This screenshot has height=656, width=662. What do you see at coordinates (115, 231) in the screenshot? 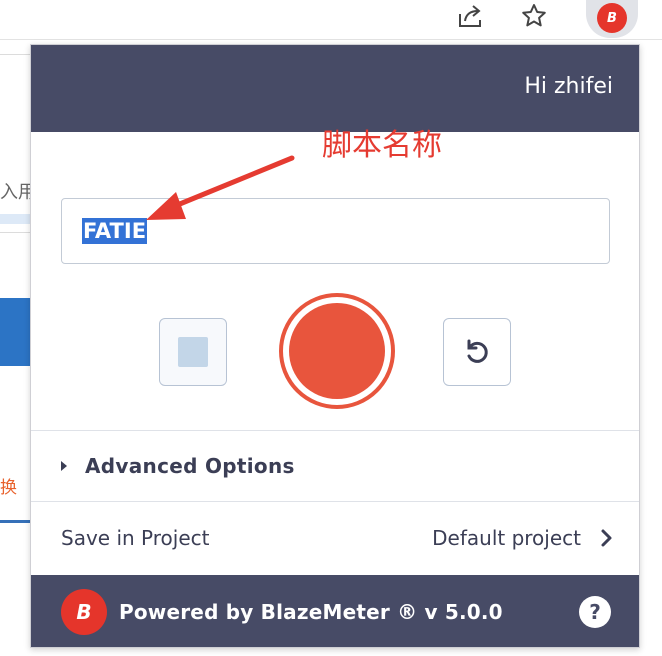
I see `script-name-value: FATIE` at bounding box center [115, 231].